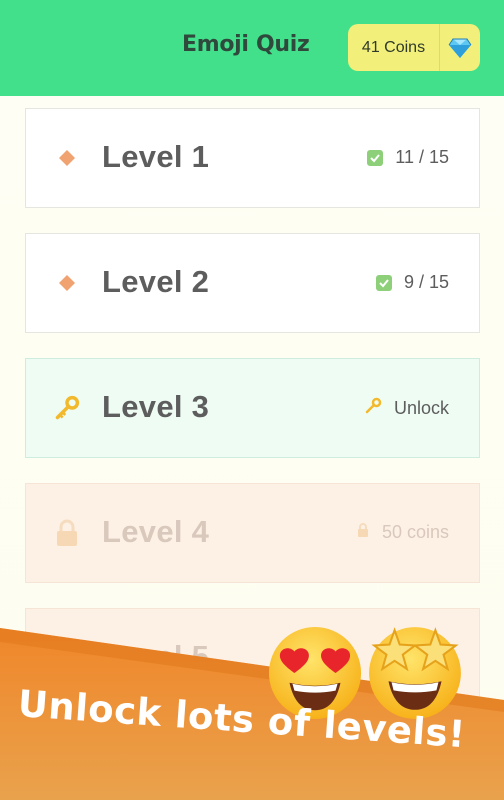 The width and height of the screenshot is (504, 800). Describe the element at coordinates (252, 158) in the screenshot. I see `level-card-1: Level 1 11 / 15` at that location.